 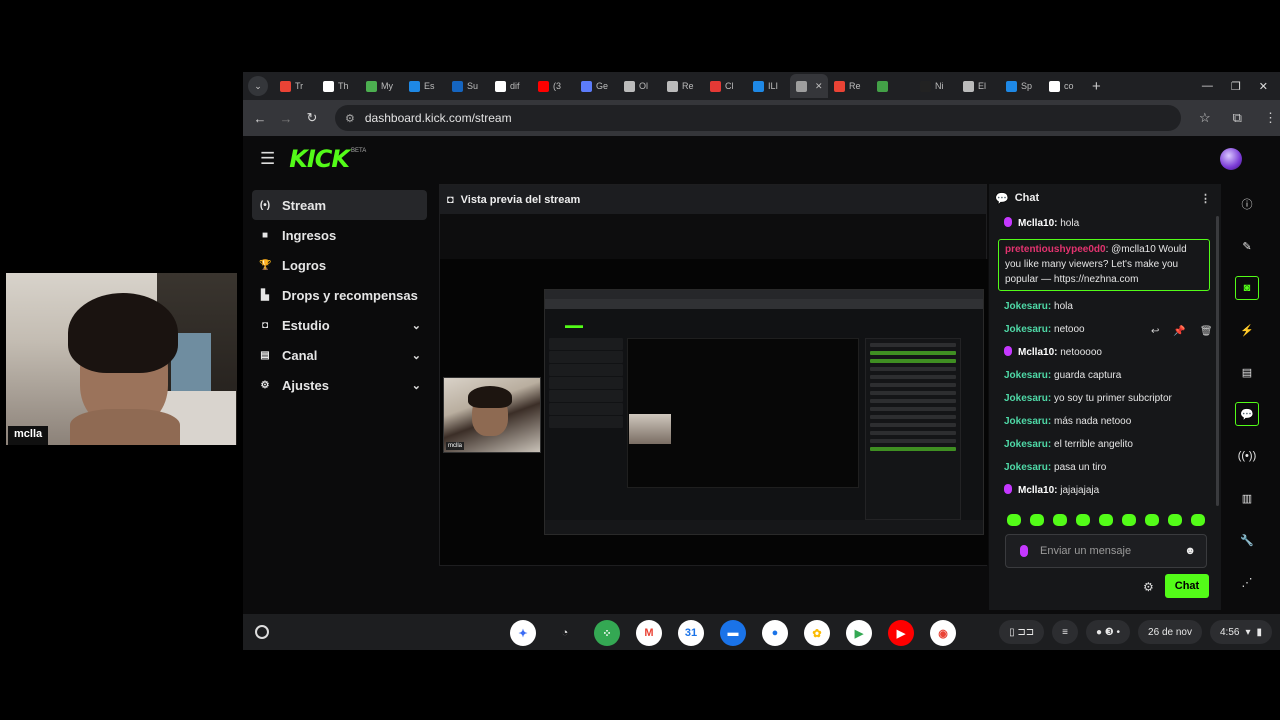 I want to click on maximize-icon: ❐, so click(x=1236, y=86).